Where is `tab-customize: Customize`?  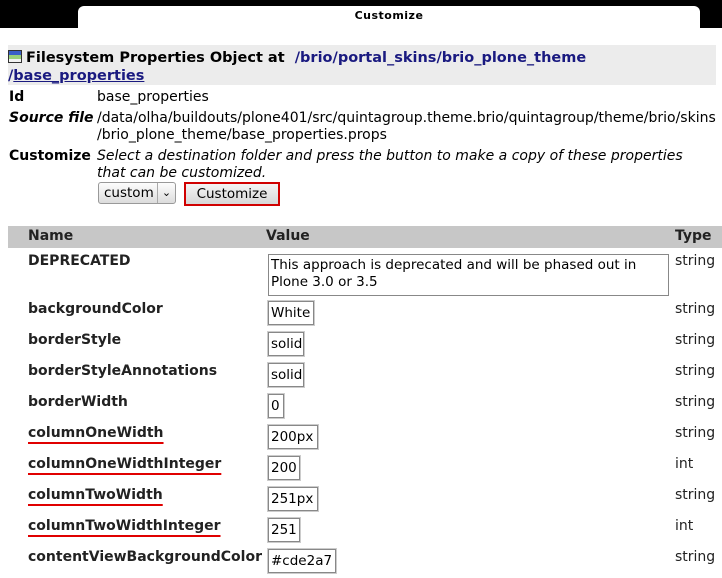 tab-customize: Customize is located at coordinates (389, 17).